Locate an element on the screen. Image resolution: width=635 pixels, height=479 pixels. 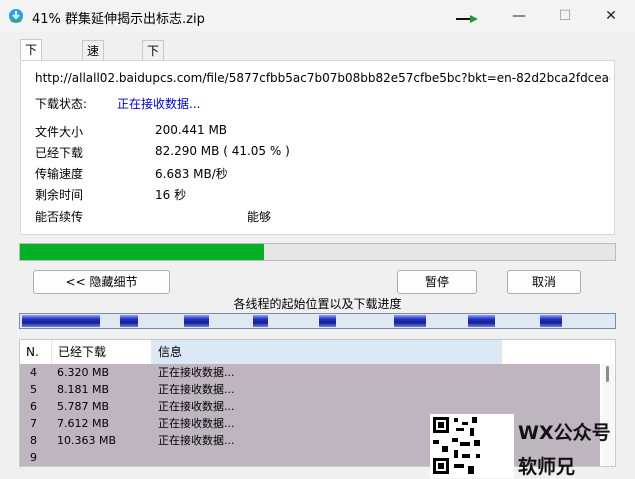
scroll-thumb is located at coordinates (607, 374).